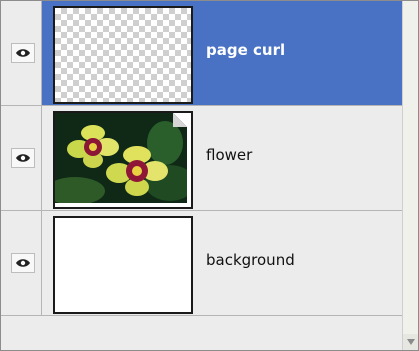  Describe the element at coordinates (410, 175) in the screenshot. I see `vertical-scrollbar` at that location.